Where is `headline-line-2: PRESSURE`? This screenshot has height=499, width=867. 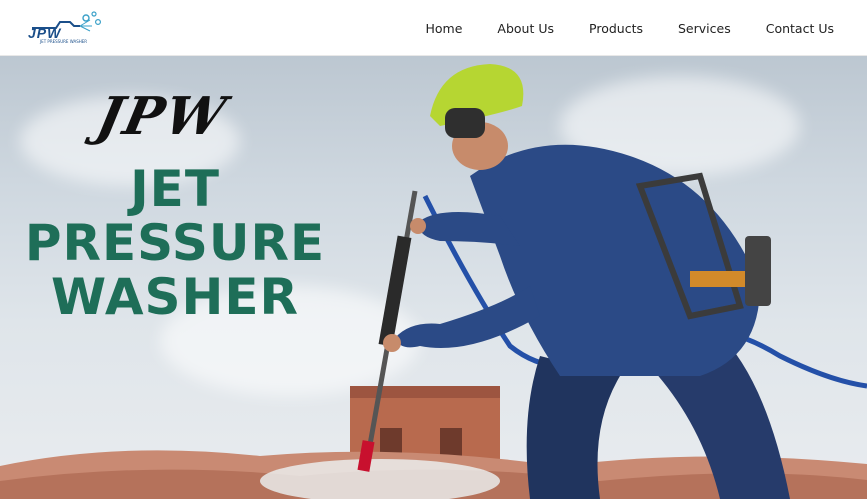 headline-line-2: PRESSURE is located at coordinates (175, 243).